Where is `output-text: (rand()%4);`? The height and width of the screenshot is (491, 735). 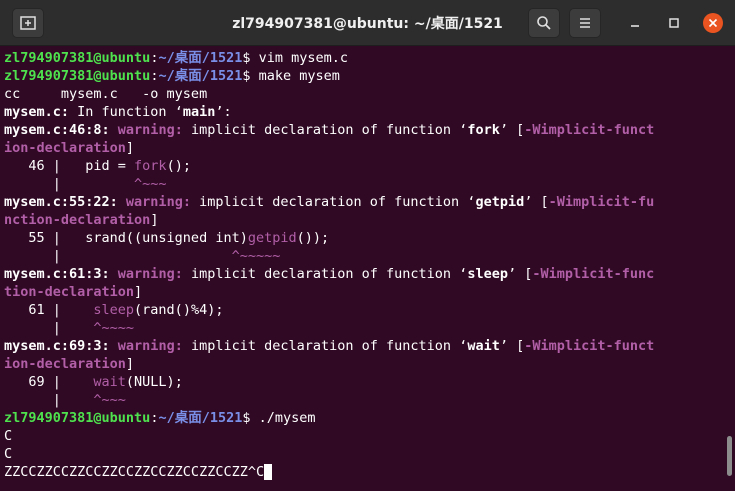
output-text: (rand()%4); is located at coordinates (179, 310).